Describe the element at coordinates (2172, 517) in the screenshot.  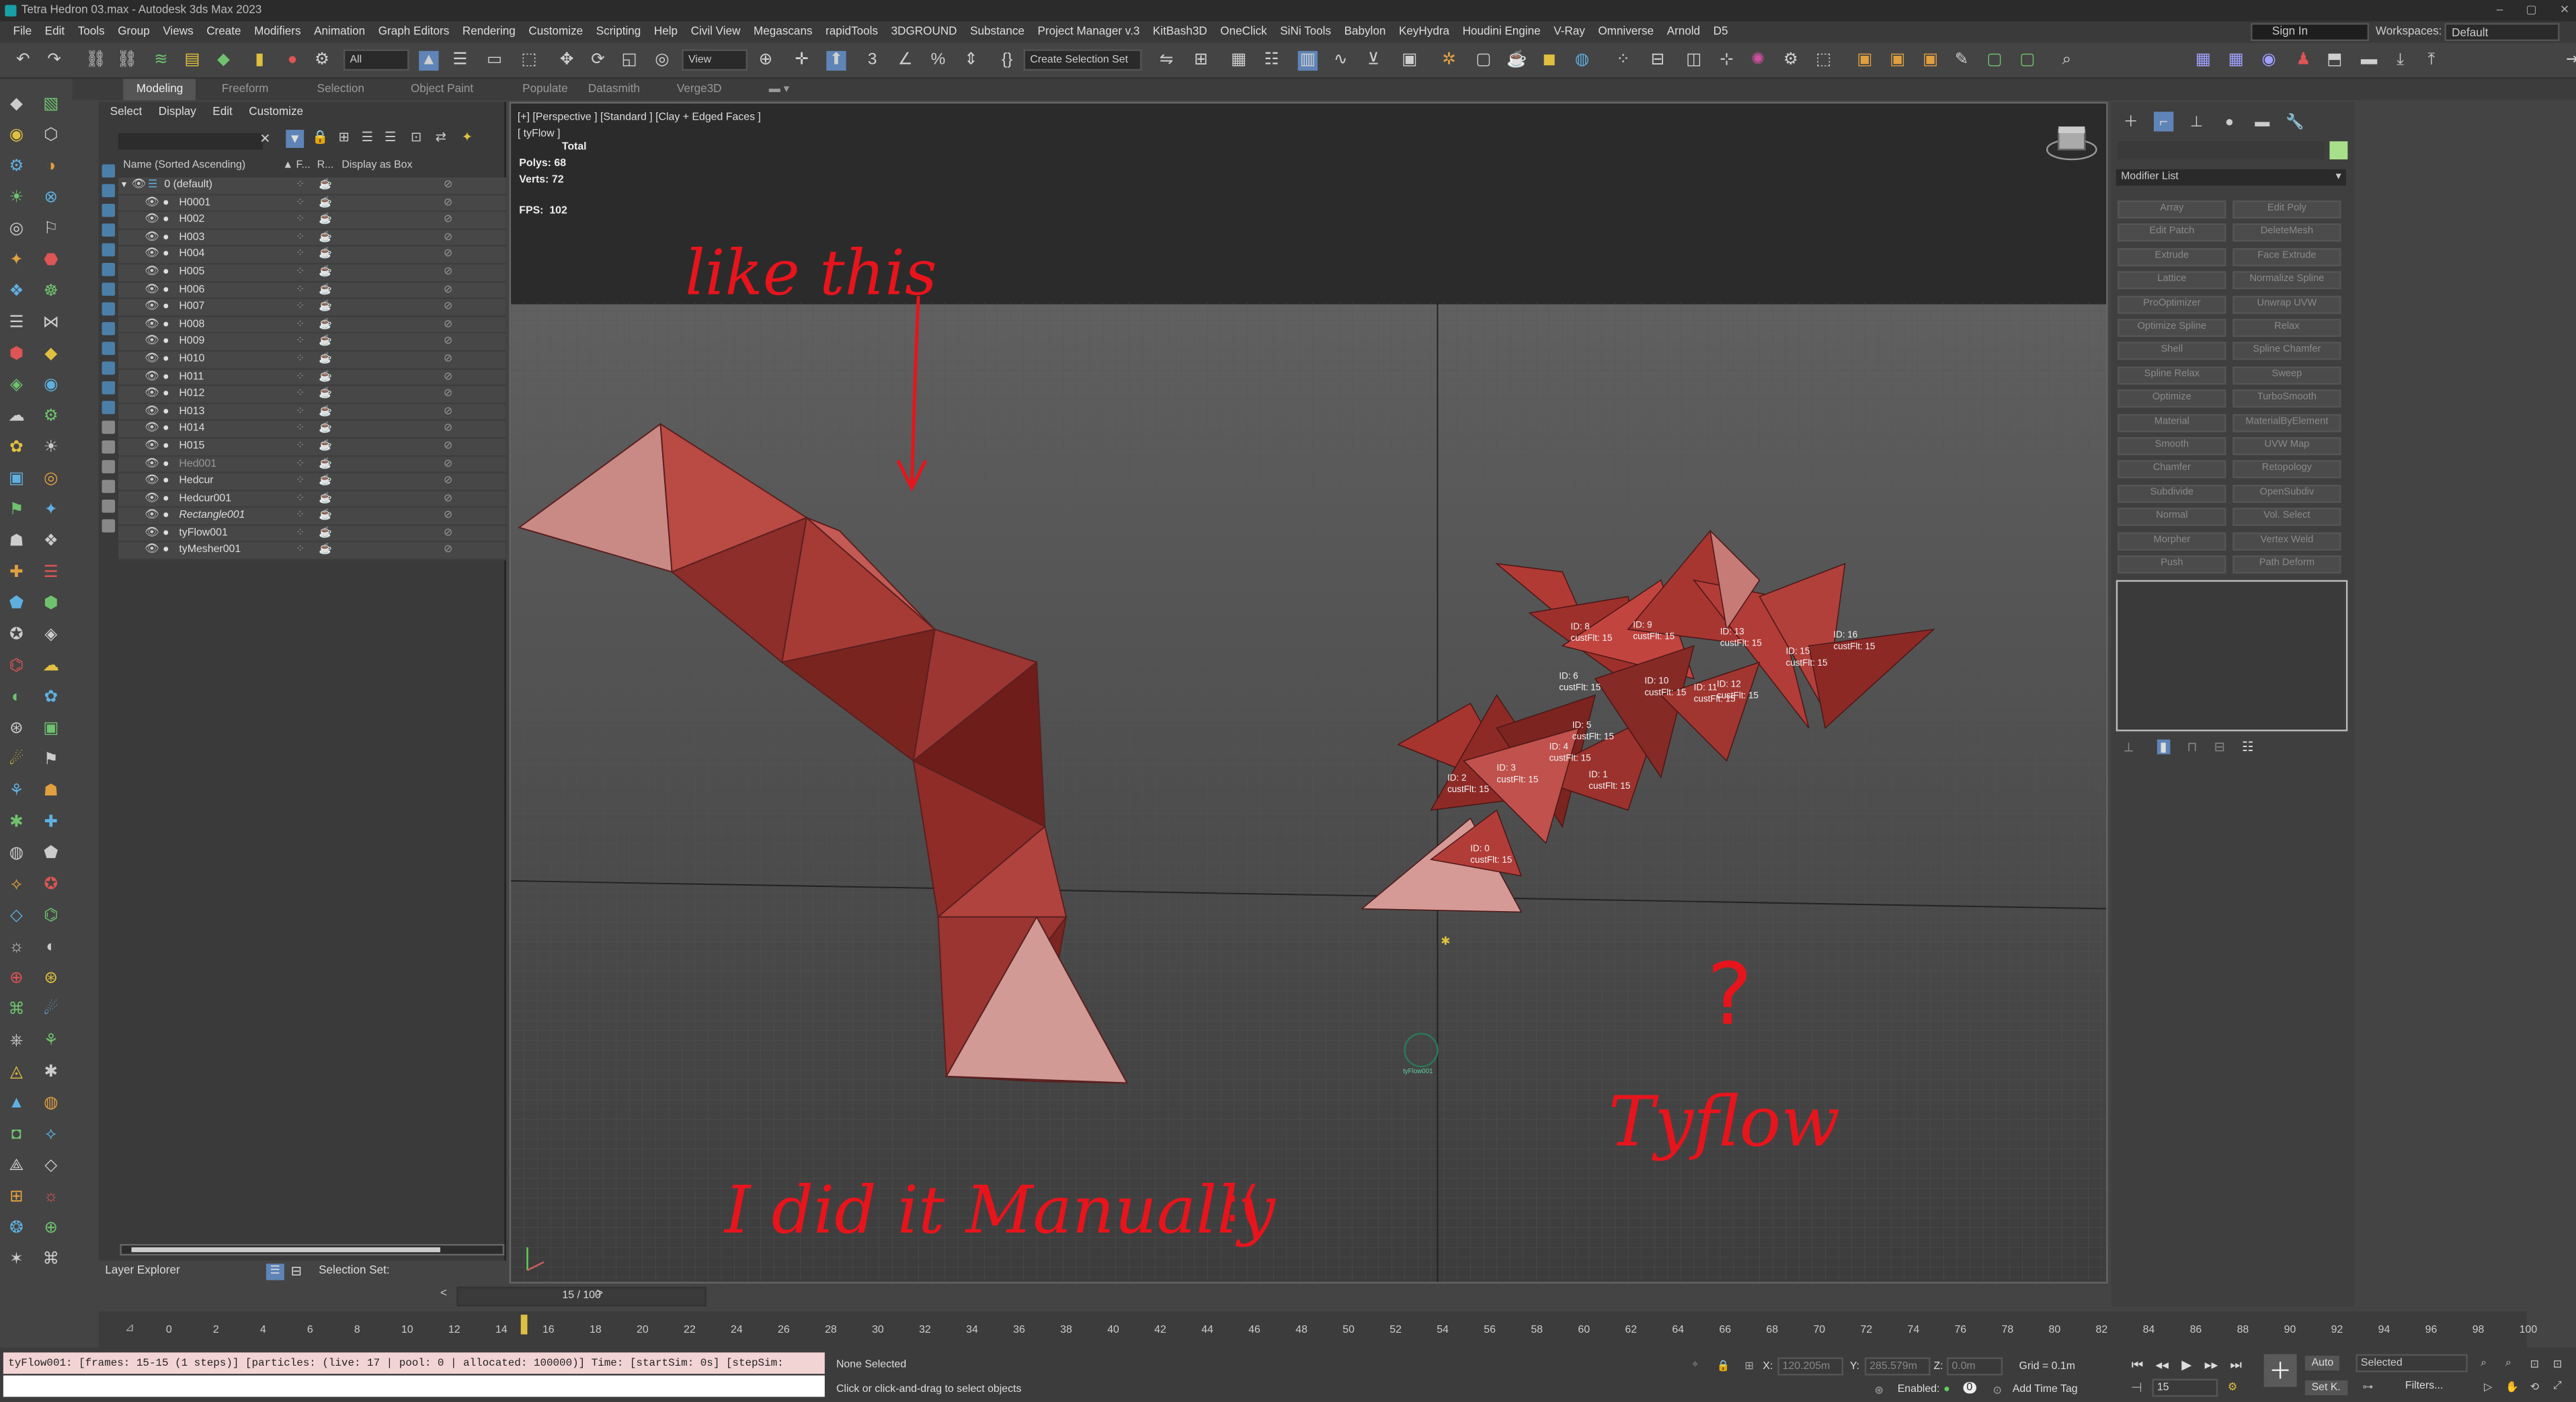
I see `modifier-button-normal: Normal` at that location.